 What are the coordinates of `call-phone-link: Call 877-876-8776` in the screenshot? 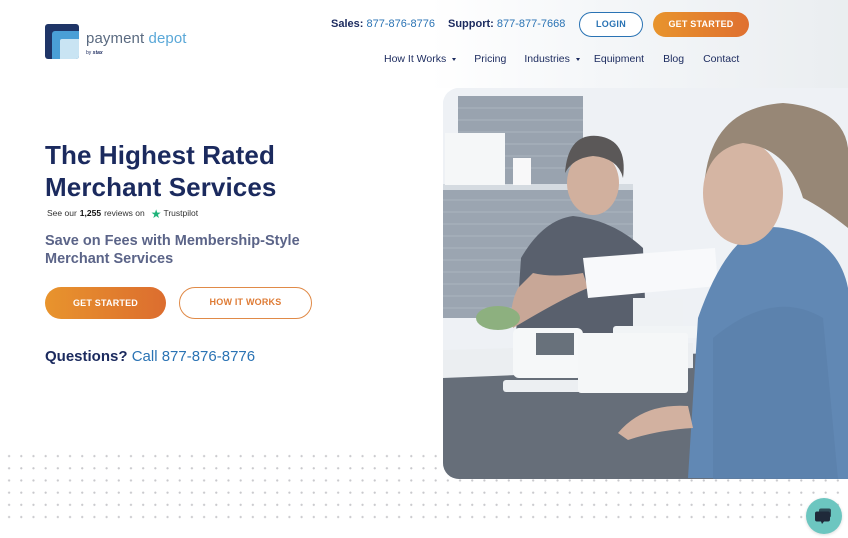 It's located at (193, 356).